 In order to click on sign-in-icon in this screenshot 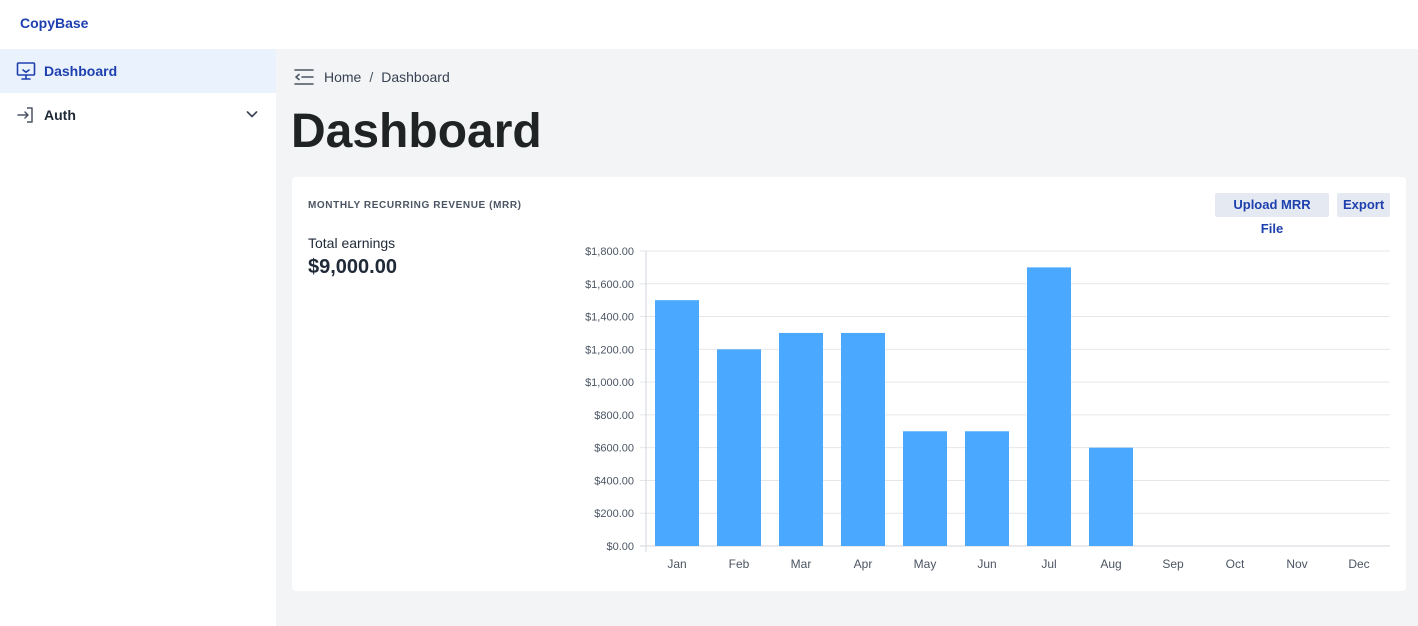, I will do `click(26, 115)`.